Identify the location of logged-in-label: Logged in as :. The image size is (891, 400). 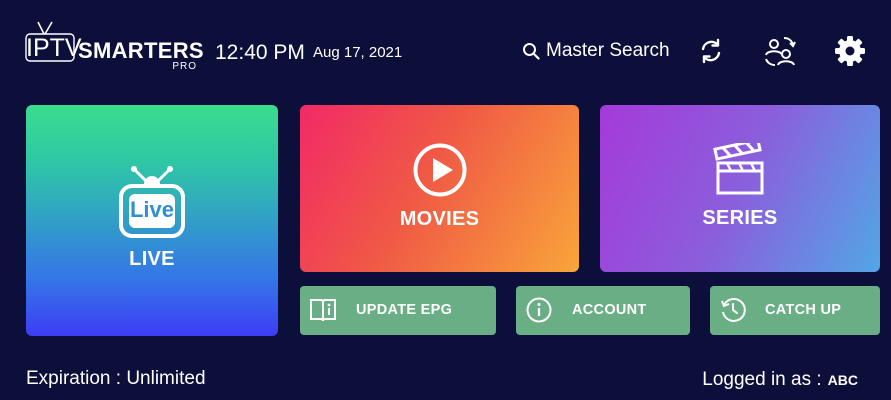
(762, 379).